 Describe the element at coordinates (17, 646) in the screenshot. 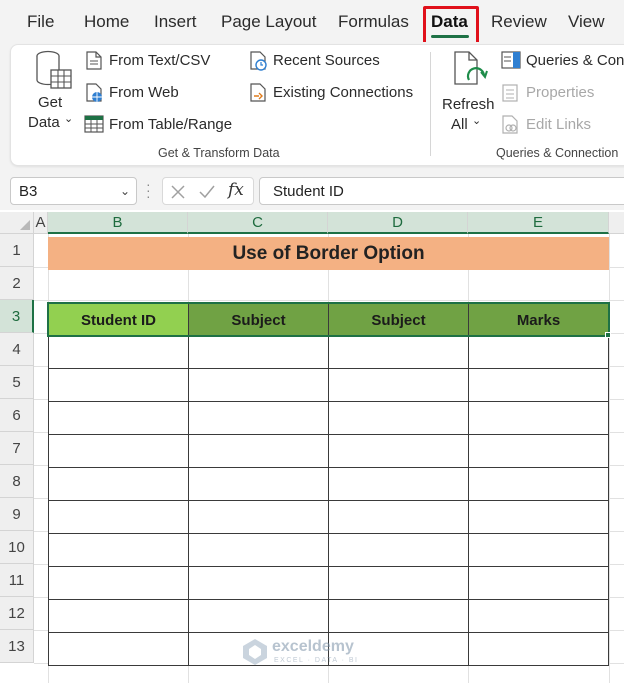

I see `row-header-13: 13` at that location.